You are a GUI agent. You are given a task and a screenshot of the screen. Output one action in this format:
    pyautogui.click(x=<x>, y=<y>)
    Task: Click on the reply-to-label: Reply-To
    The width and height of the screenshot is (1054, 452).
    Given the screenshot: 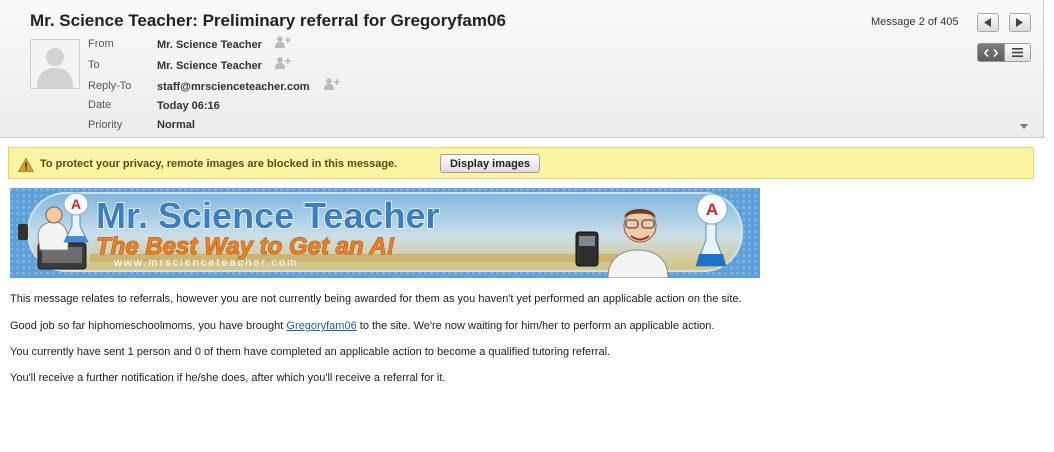 What is the action you would take?
    pyautogui.click(x=110, y=86)
    